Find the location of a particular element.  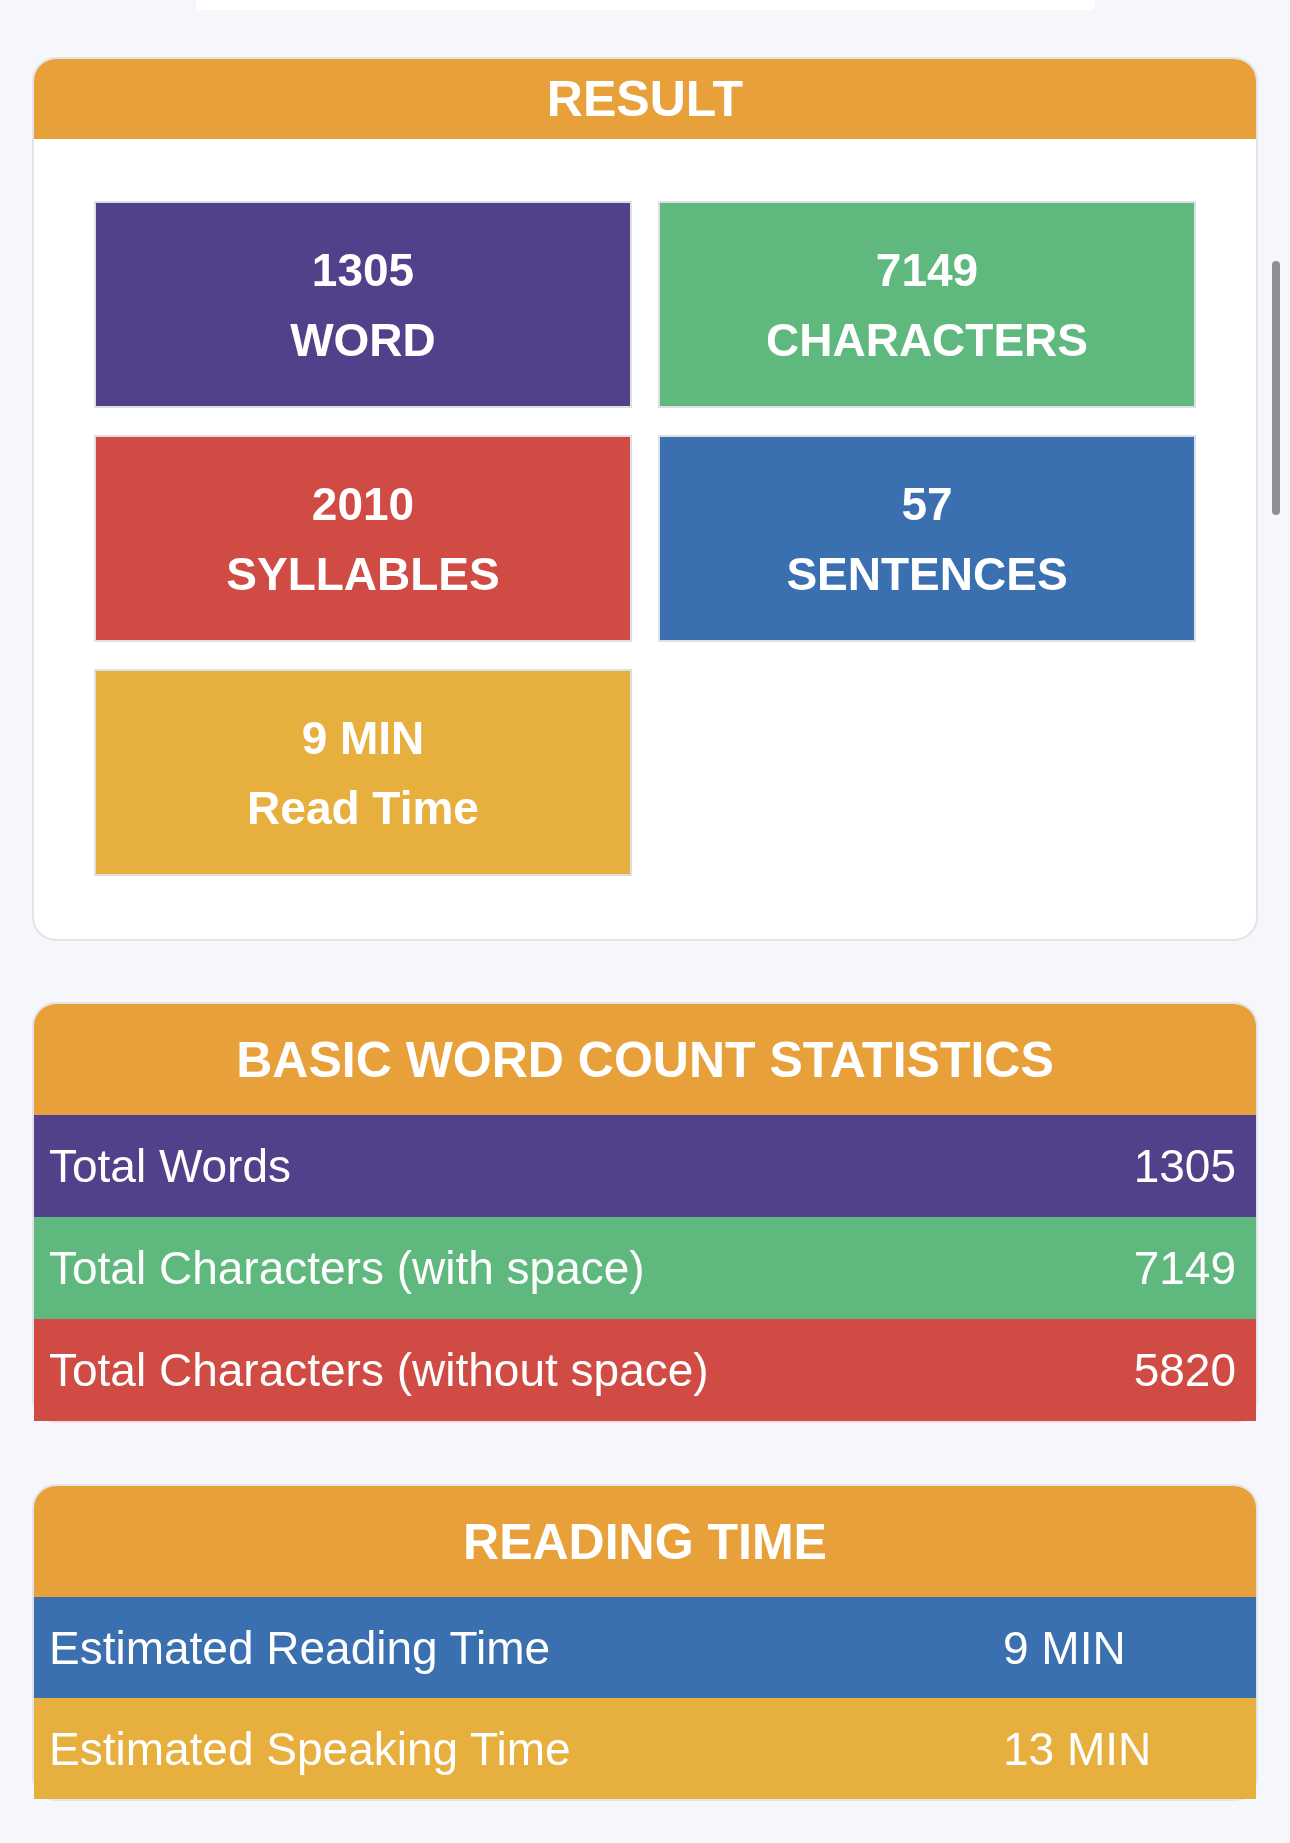

stat-value: 57 is located at coordinates (927, 504).